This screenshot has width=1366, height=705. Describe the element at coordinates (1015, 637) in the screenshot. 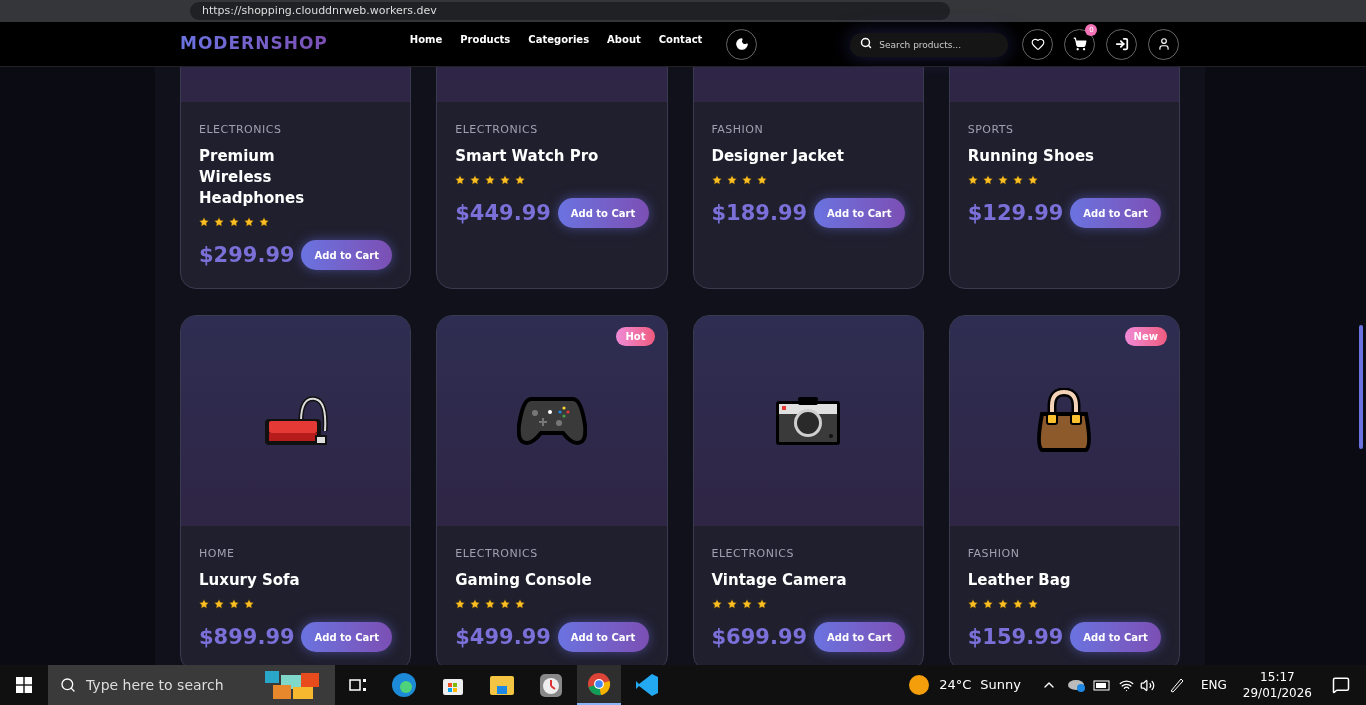

I see `product-price: $159.99` at that location.